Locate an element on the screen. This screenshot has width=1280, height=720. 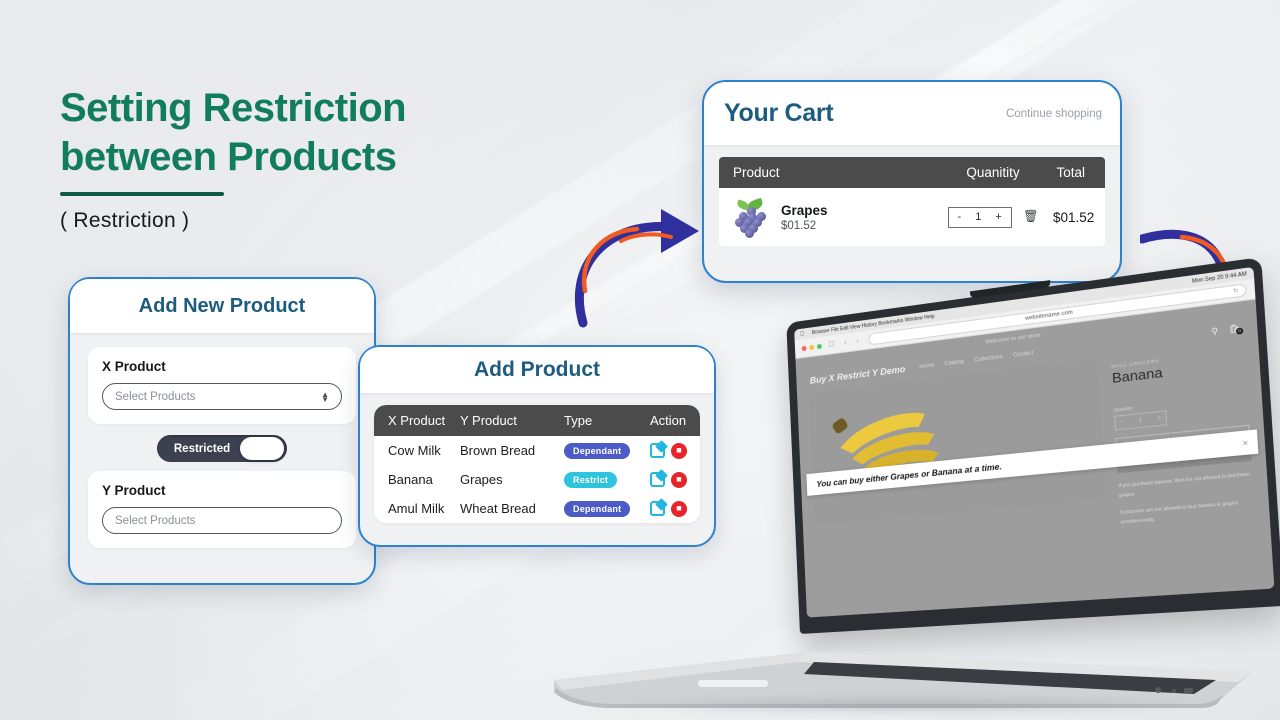
cart-table-header: Product Quanitity Total is located at coordinates (912, 172).